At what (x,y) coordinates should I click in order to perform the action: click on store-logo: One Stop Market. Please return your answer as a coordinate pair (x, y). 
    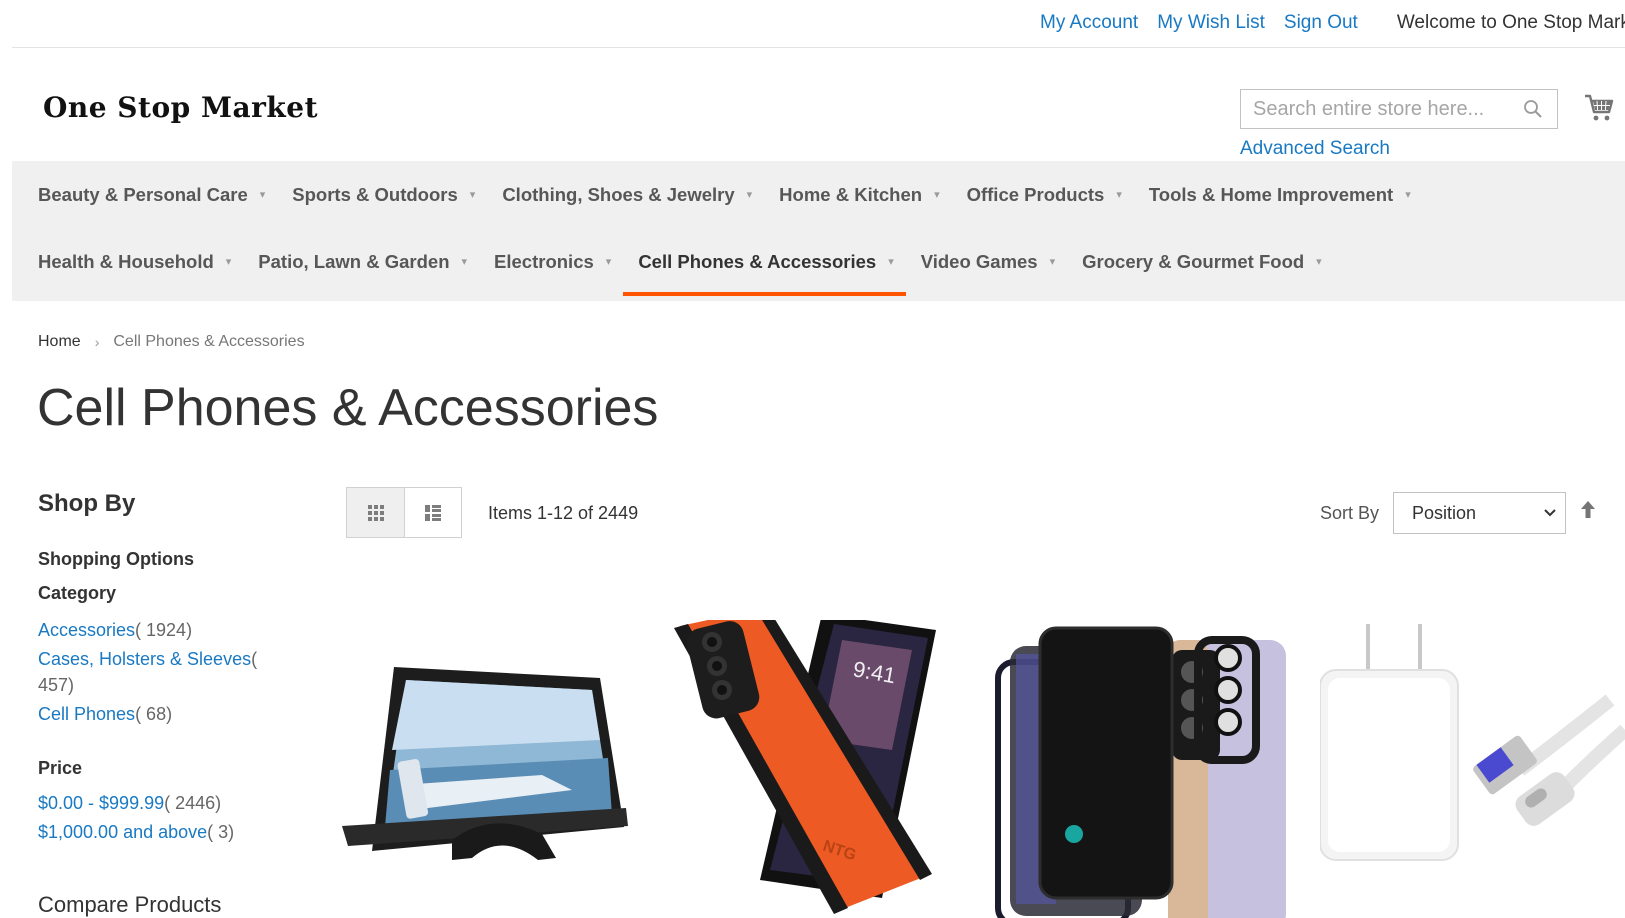
    Looking at the image, I should click on (180, 107).